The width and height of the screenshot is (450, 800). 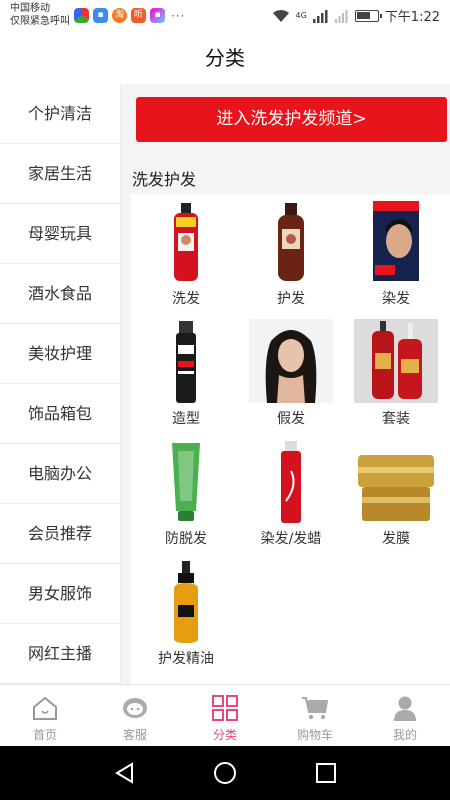 What do you see at coordinates (119, 15) in the screenshot?
I see `taobao-notification-icon: 淘` at bounding box center [119, 15].